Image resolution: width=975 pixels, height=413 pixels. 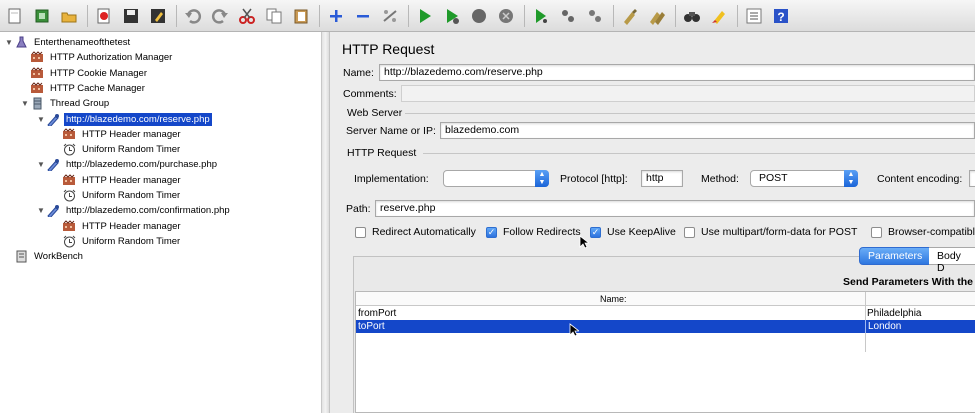 What do you see at coordinates (390, 16) in the screenshot?
I see `toggle-icon` at bounding box center [390, 16].